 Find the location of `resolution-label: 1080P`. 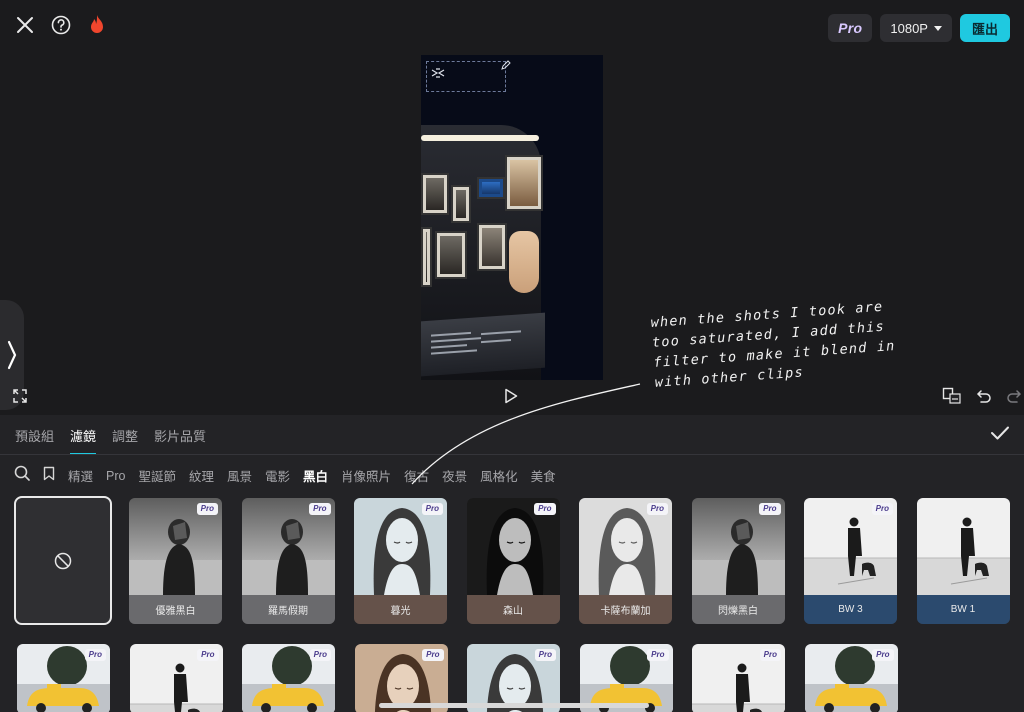

resolution-label: 1080P is located at coordinates (909, 28).